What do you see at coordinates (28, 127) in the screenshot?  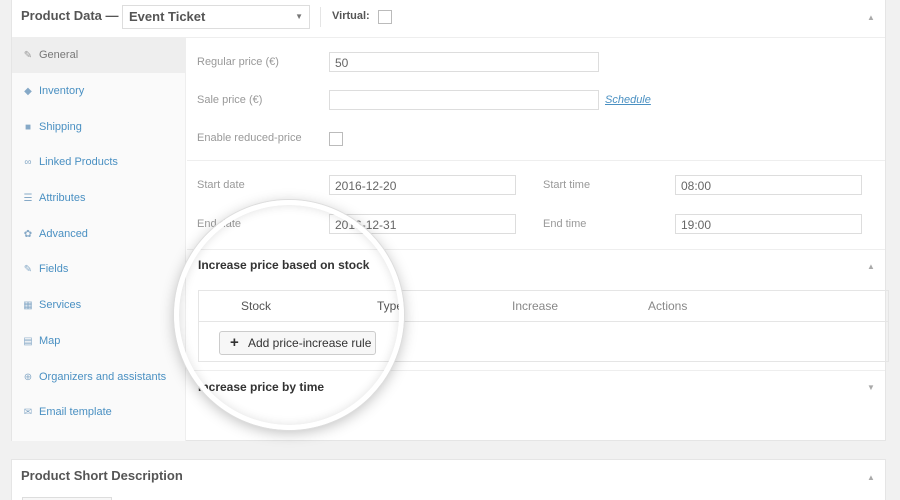 I see `truck-icon: ■` at bounding box center [28, 127].